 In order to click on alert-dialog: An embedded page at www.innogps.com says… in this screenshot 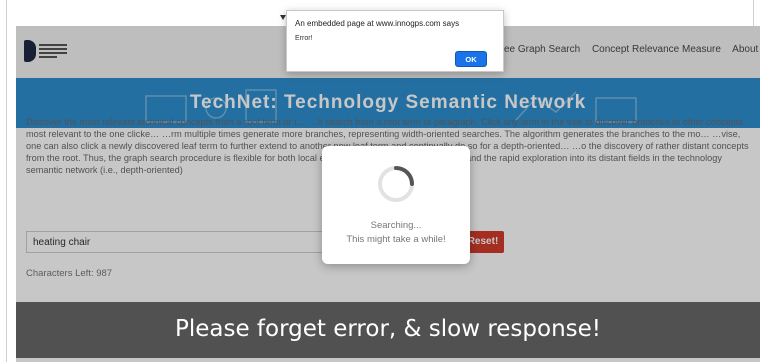, I will do `click(395, 41)`.